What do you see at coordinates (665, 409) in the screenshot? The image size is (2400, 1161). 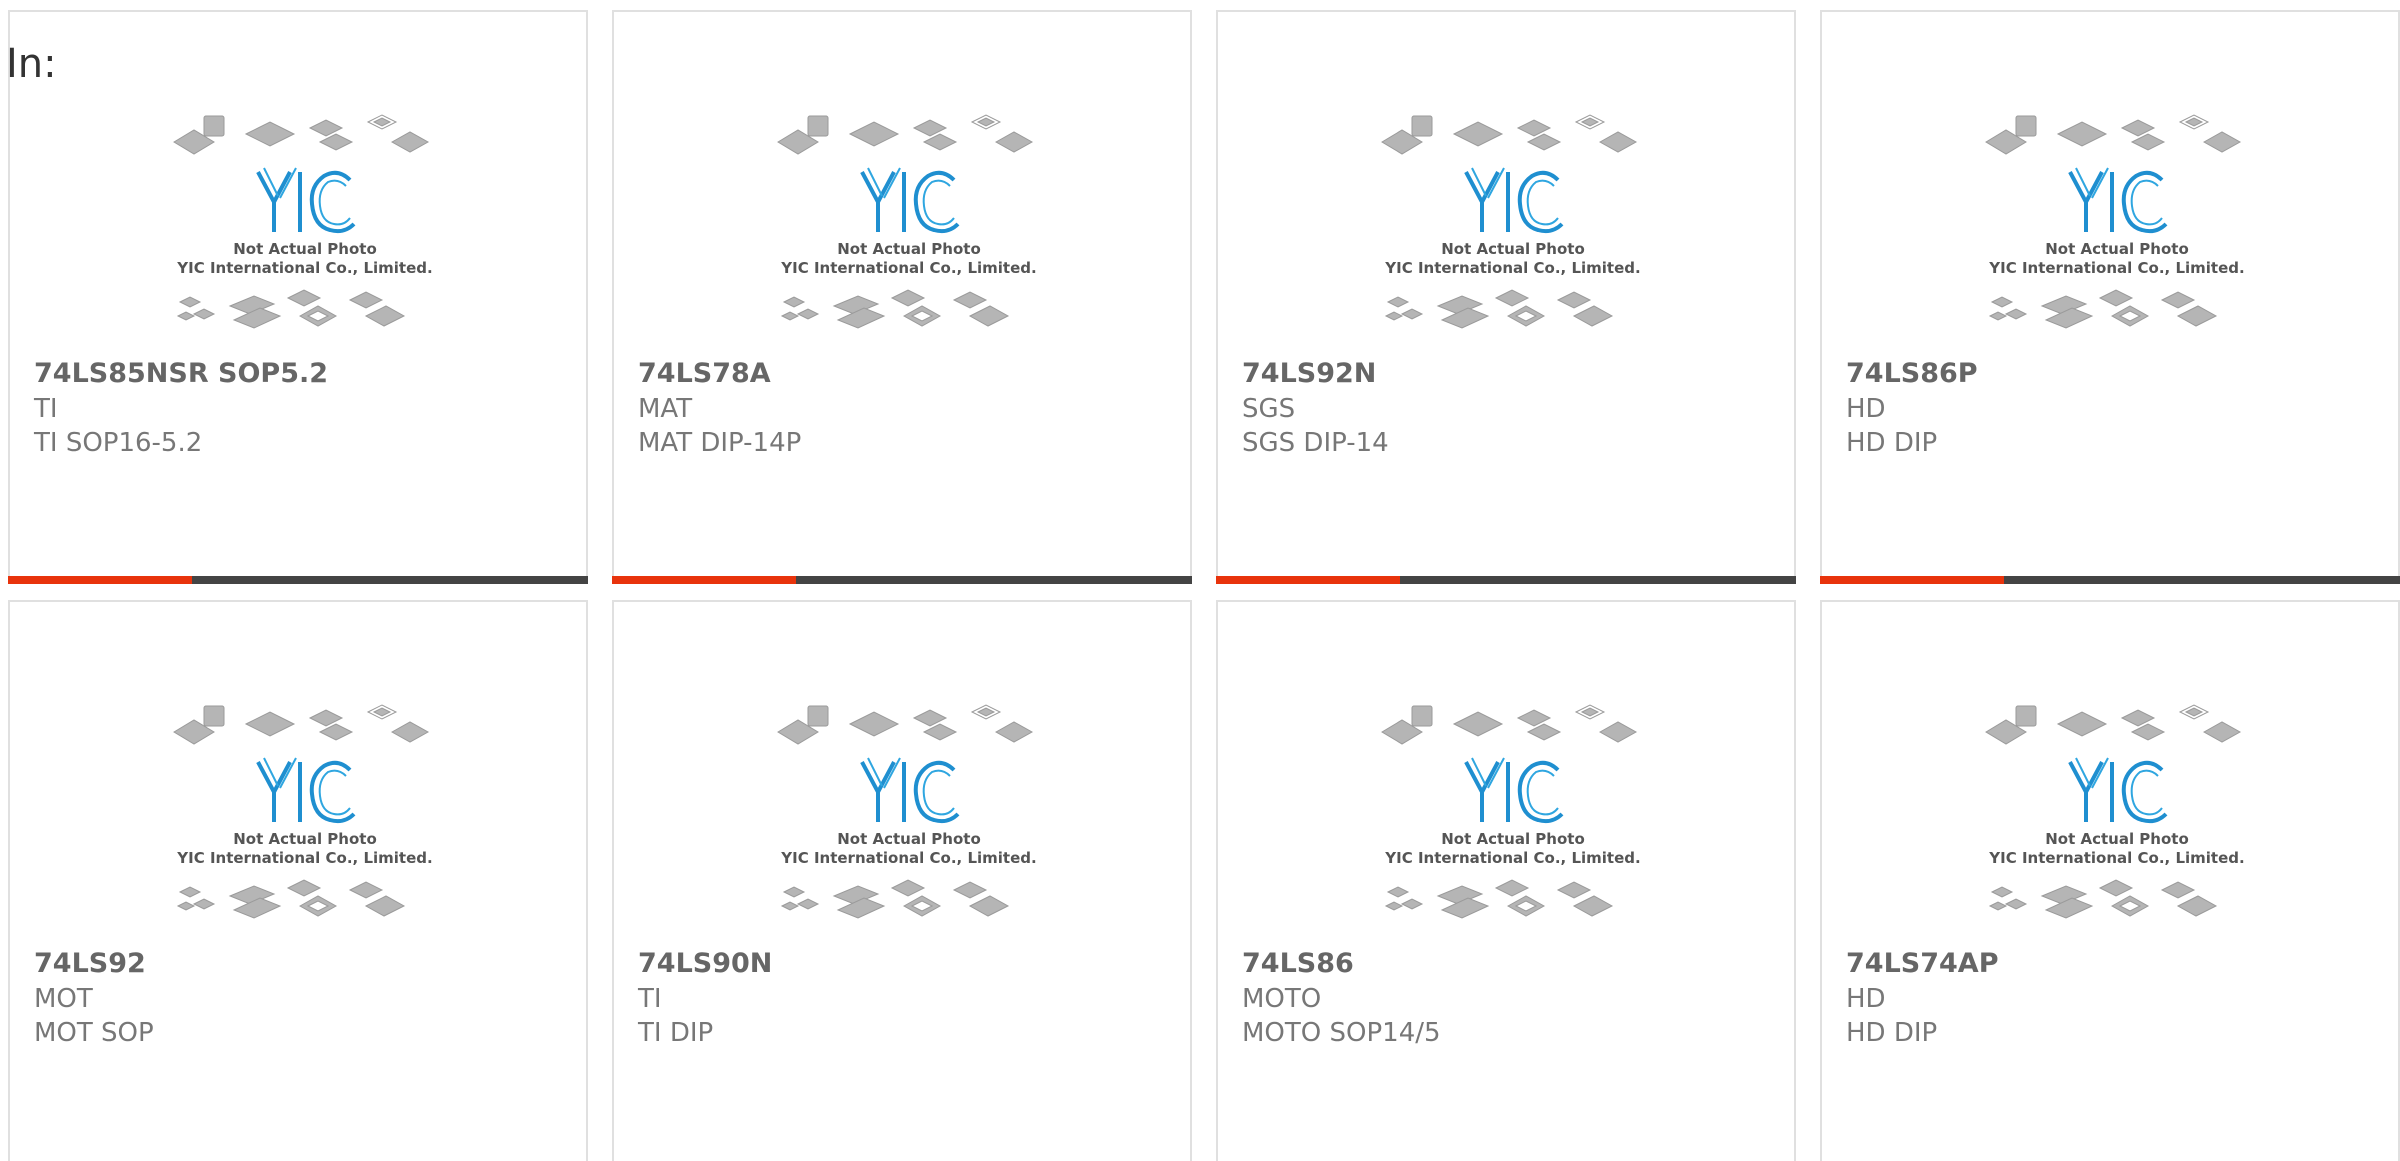 I see `product-manufacturer: MAT` at bounding box center [665, 409].